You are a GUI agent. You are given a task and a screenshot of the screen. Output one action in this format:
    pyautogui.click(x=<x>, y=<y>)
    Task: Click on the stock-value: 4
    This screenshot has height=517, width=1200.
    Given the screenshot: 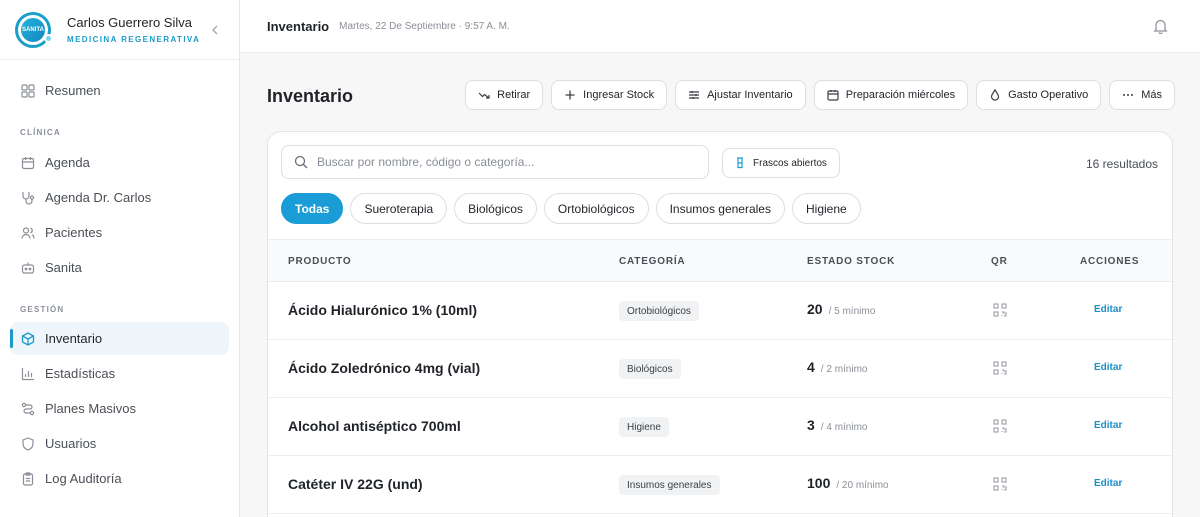 What is the action you would take?
    pyautogui.click(x=811, y=367)
    